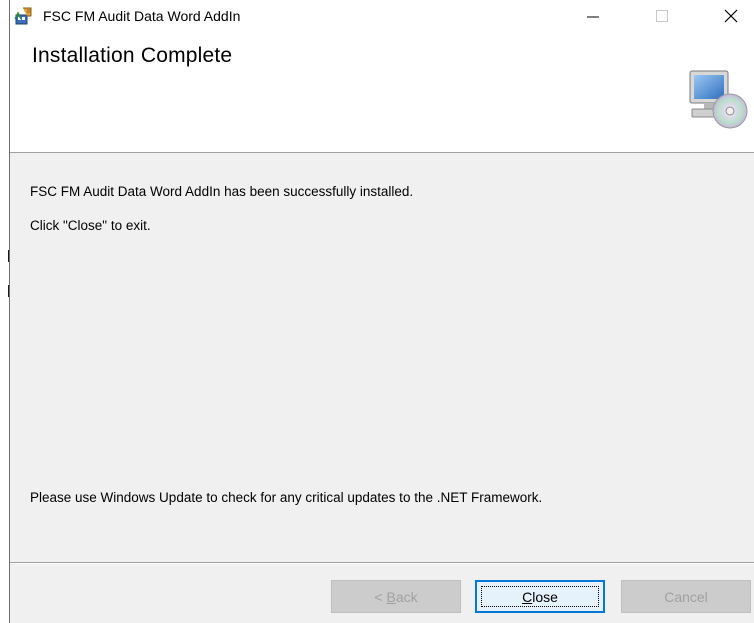 The height and width of the screenshot is (623, 754). I want to click on back-button: < Back, so click(396, 596).